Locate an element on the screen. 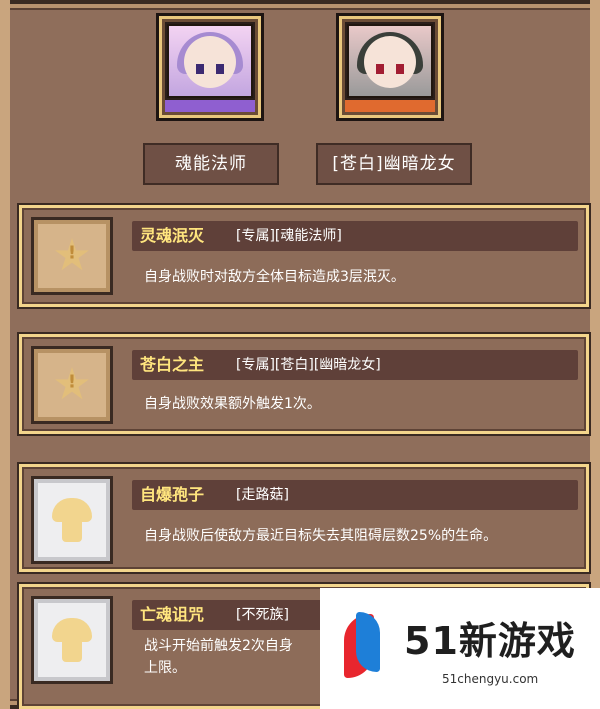  skill-description-line: 战斗开始前触发2次自身 is located at coordinates (218, 646).